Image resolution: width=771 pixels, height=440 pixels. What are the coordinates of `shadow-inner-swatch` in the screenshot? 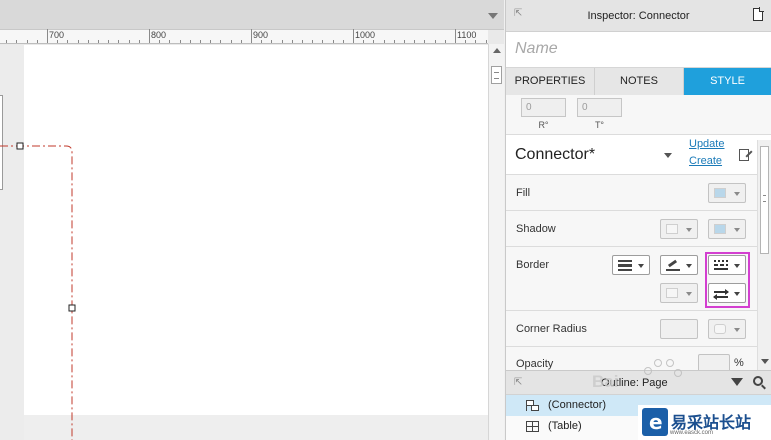 It's located at (720, 229).